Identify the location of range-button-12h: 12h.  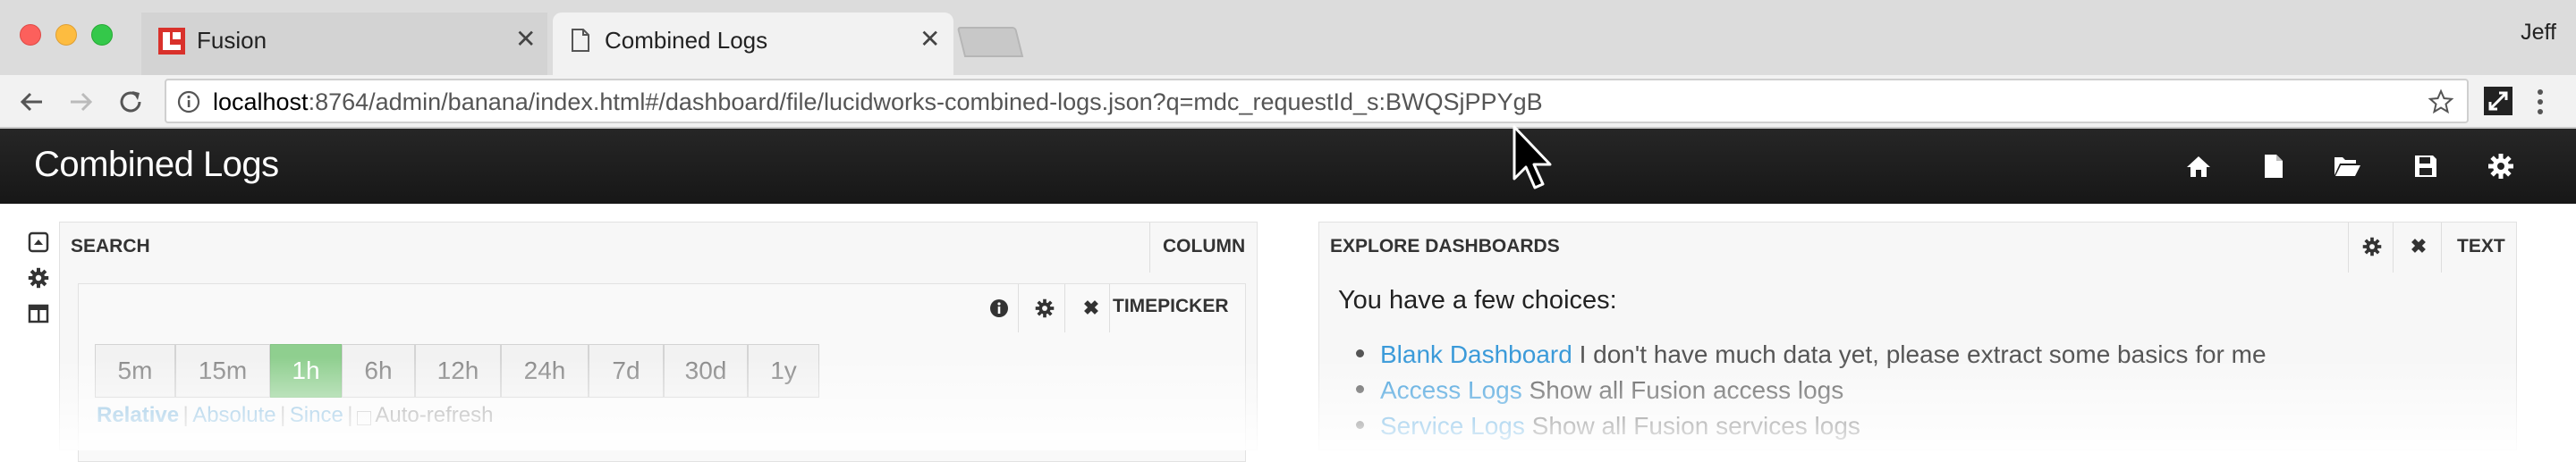
(458, 371).